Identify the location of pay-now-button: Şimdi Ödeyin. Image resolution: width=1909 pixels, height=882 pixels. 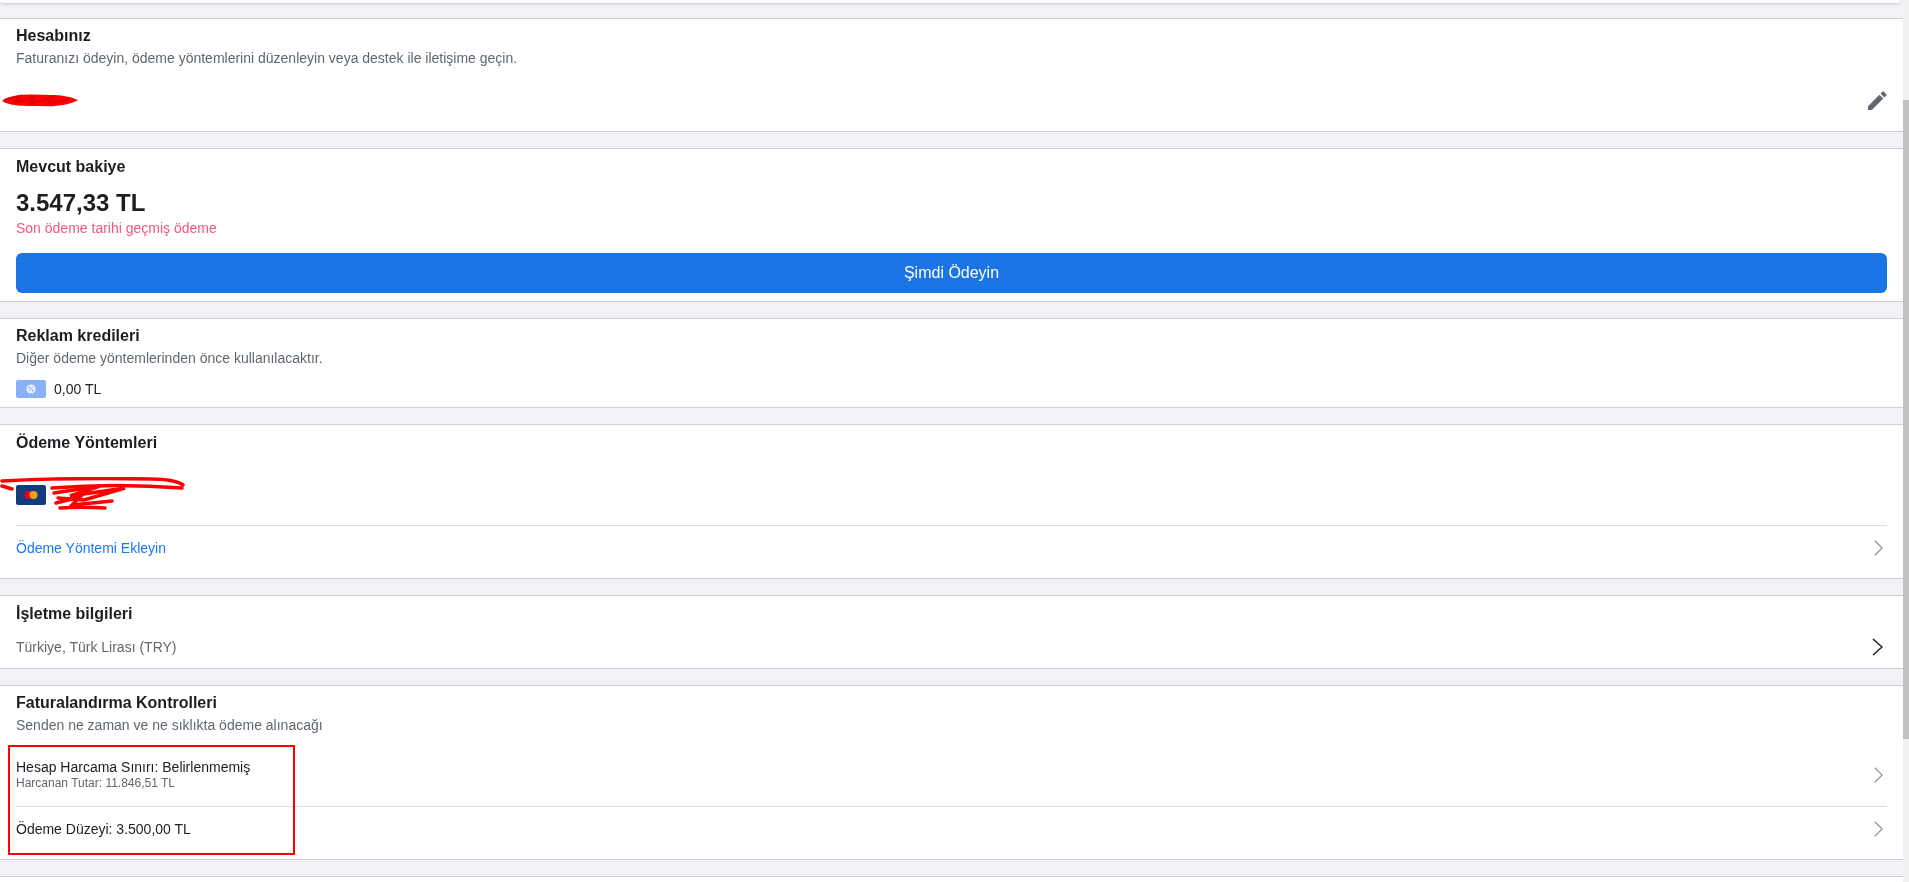
(951, 273).